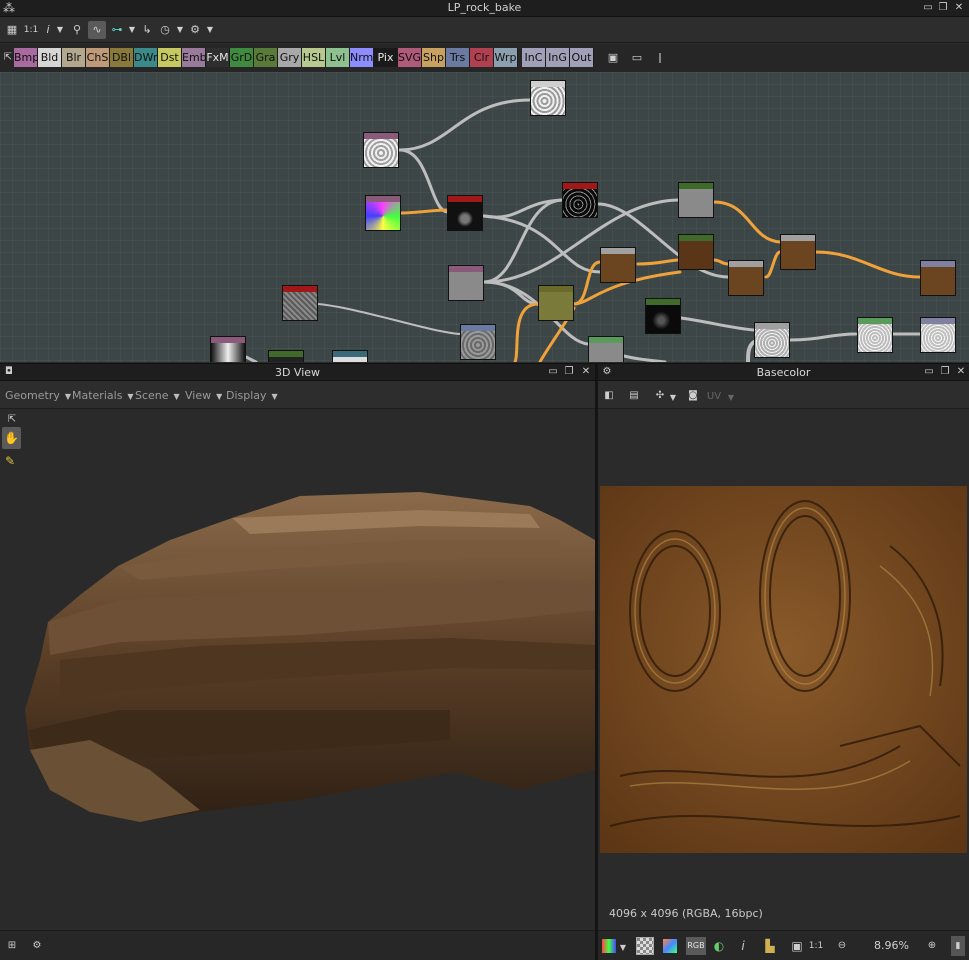 The image size is (969, 960). What do you see at coordinates (482, 57) in the screenshot?
I see `library-chip-clr: Clr` at bounding box center [482, 57].